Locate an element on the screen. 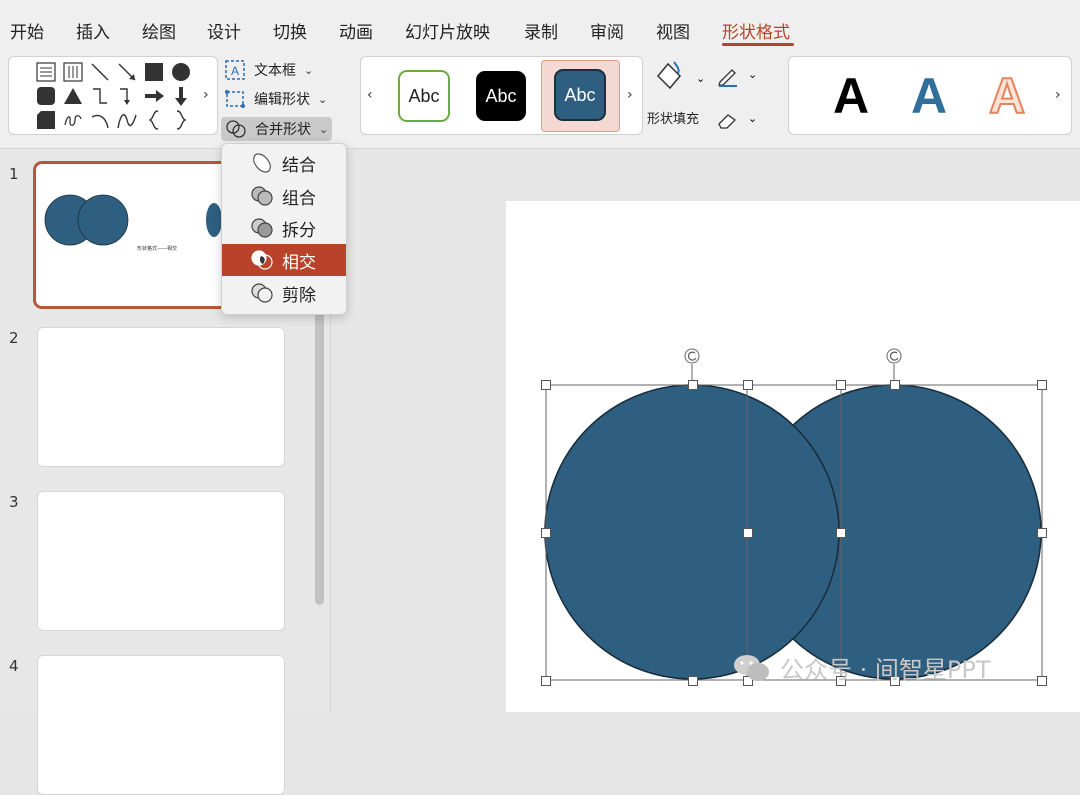 The image size is (1080, 795). merge-shapes-menu: 结合 组合 拆分 相交 剪除 is located at coordinates (284, 229).